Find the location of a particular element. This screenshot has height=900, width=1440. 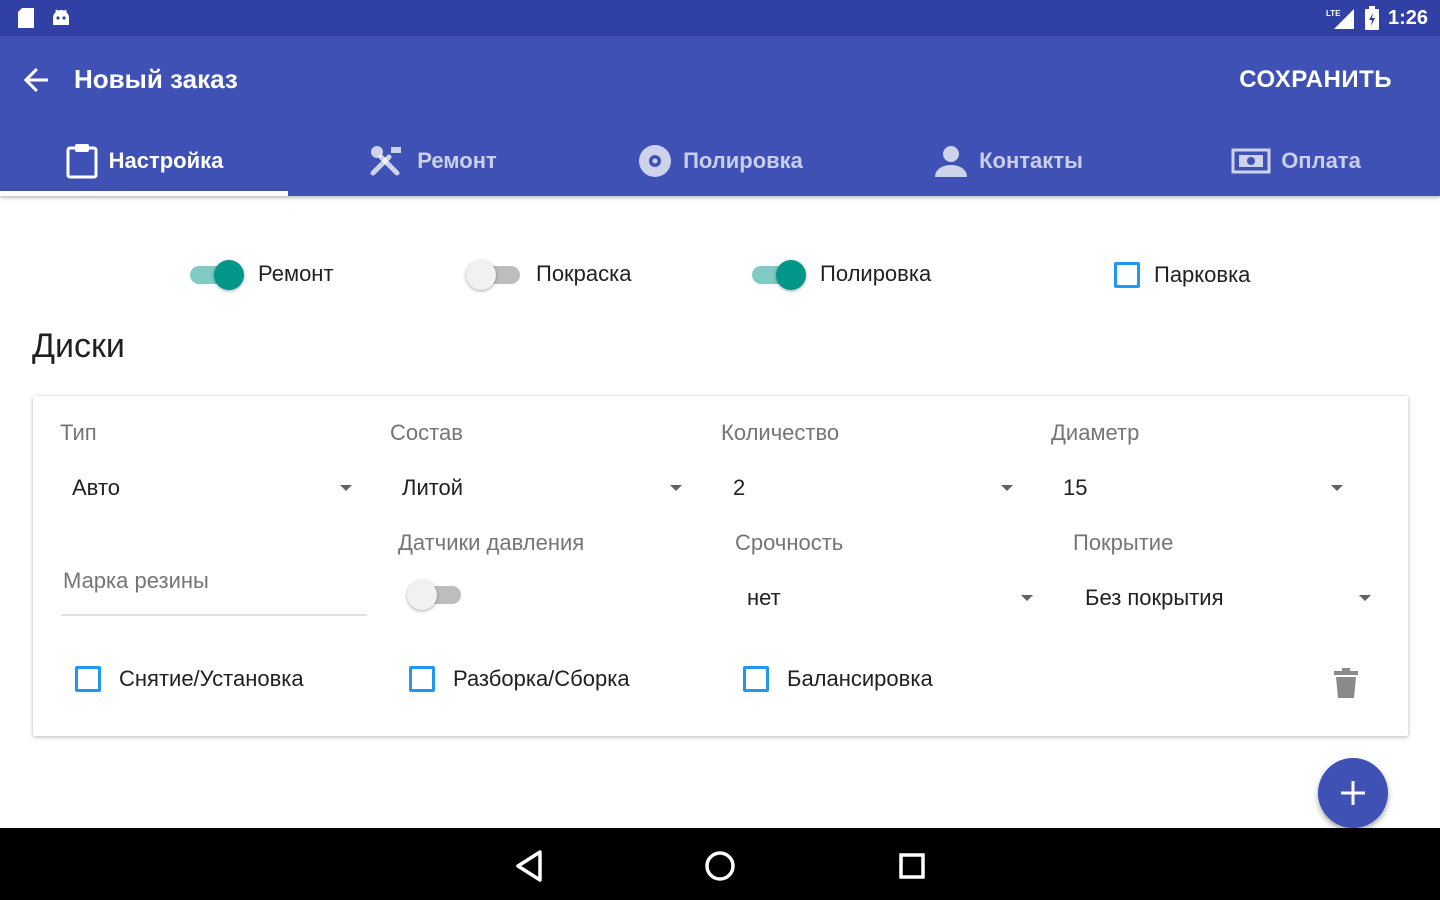

repair-toggle: Ремонт is located at coordinates (261, 274).